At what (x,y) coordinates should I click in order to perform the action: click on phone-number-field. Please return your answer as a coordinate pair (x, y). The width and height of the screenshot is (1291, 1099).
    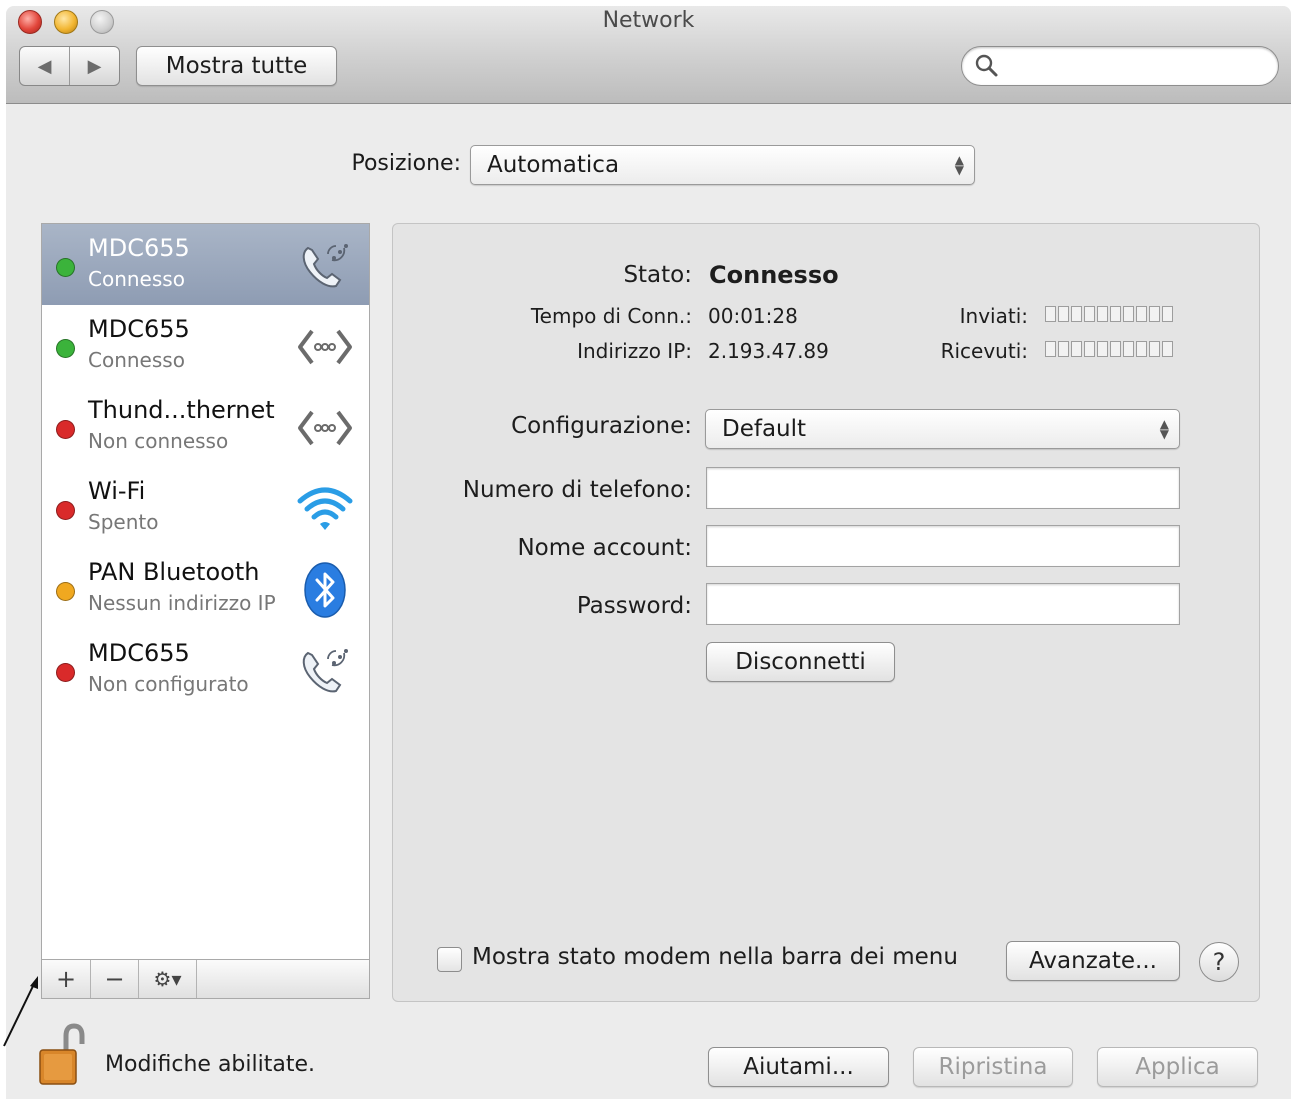
    Looking at the image, I should click on (943, 488).